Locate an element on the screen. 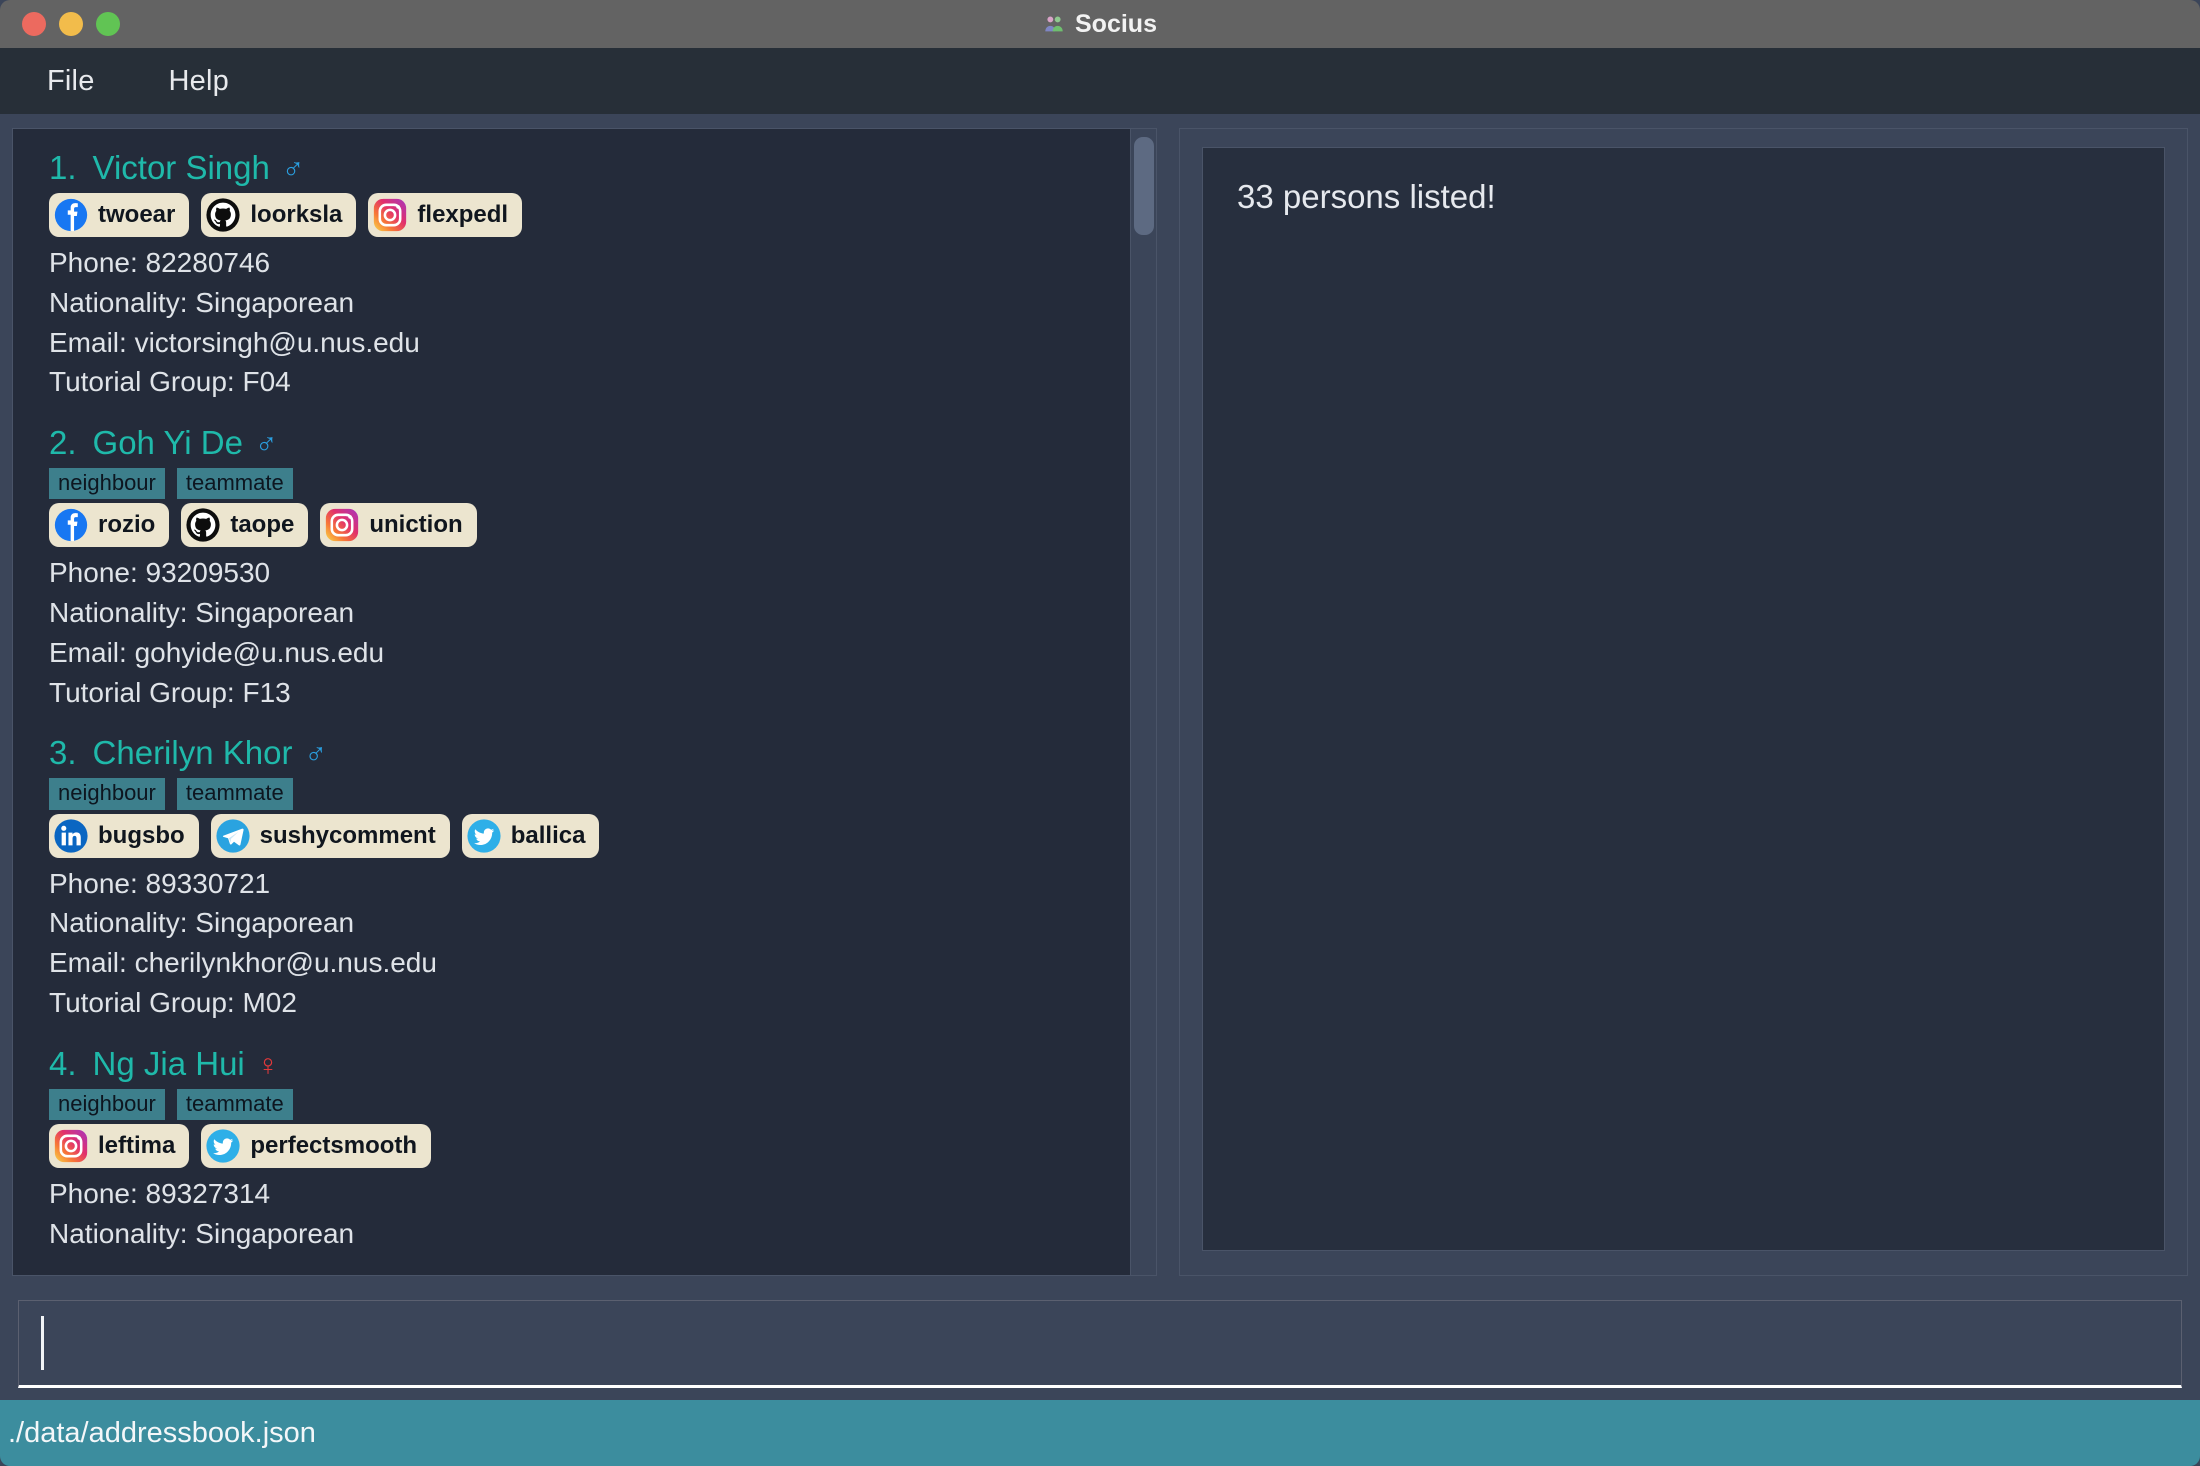 The height and width of the screenshot is (1466, 2200). social-handle: uniction is located at coordinates (416, 525).